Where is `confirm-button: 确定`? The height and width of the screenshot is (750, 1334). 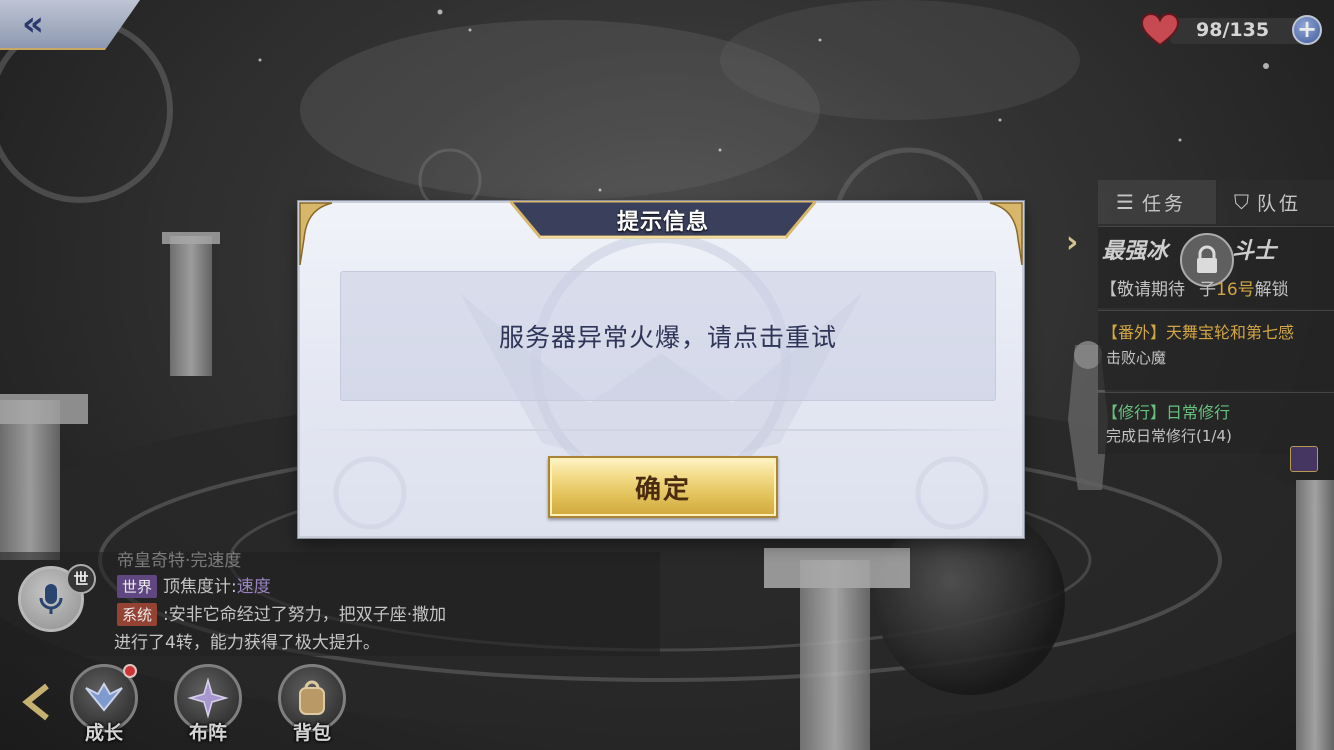
confirm-button: 确定 is located at coordinates (663, 487).